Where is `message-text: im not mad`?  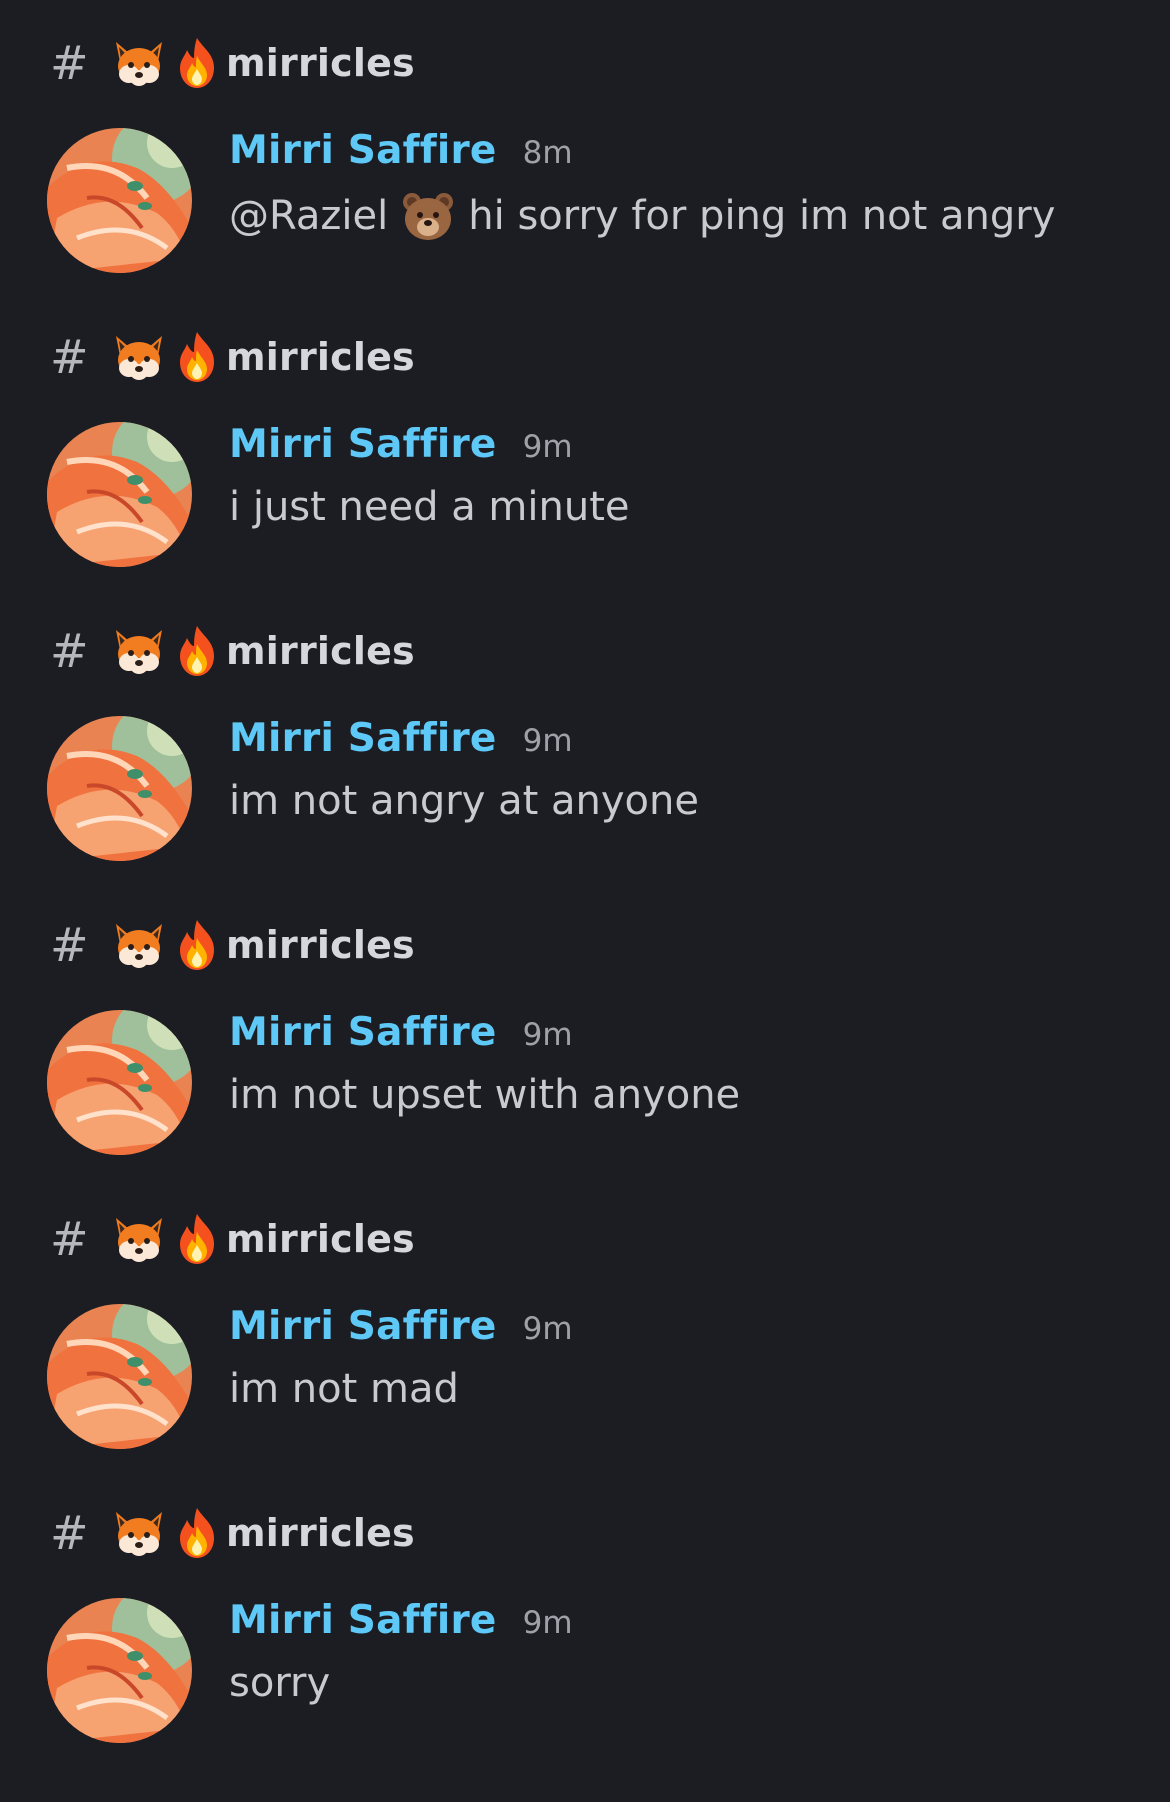 message-text: im not mad is located at coordinates (344, 1389).